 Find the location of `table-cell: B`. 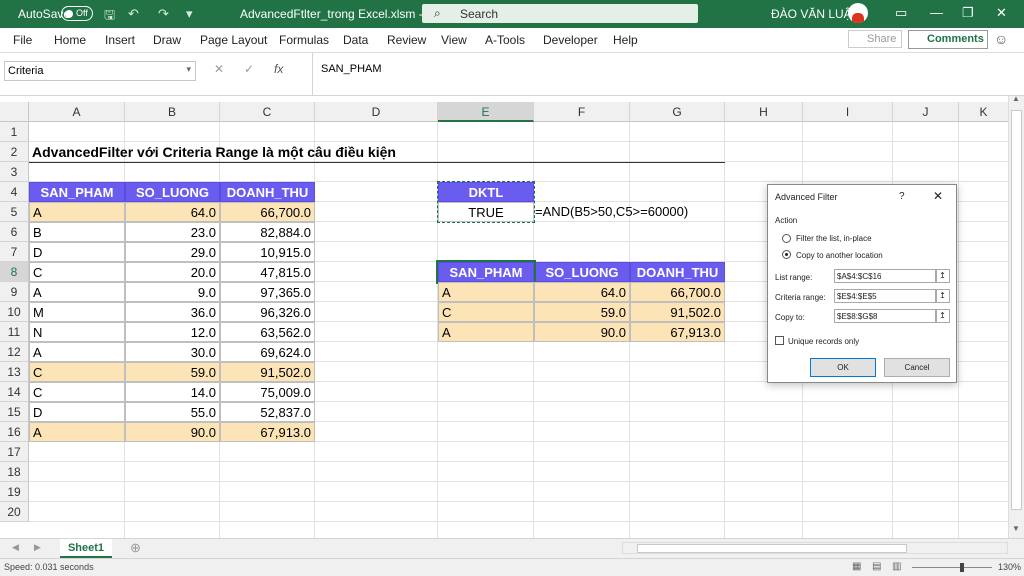

table-cell: B is located at coordinates (77, 232).